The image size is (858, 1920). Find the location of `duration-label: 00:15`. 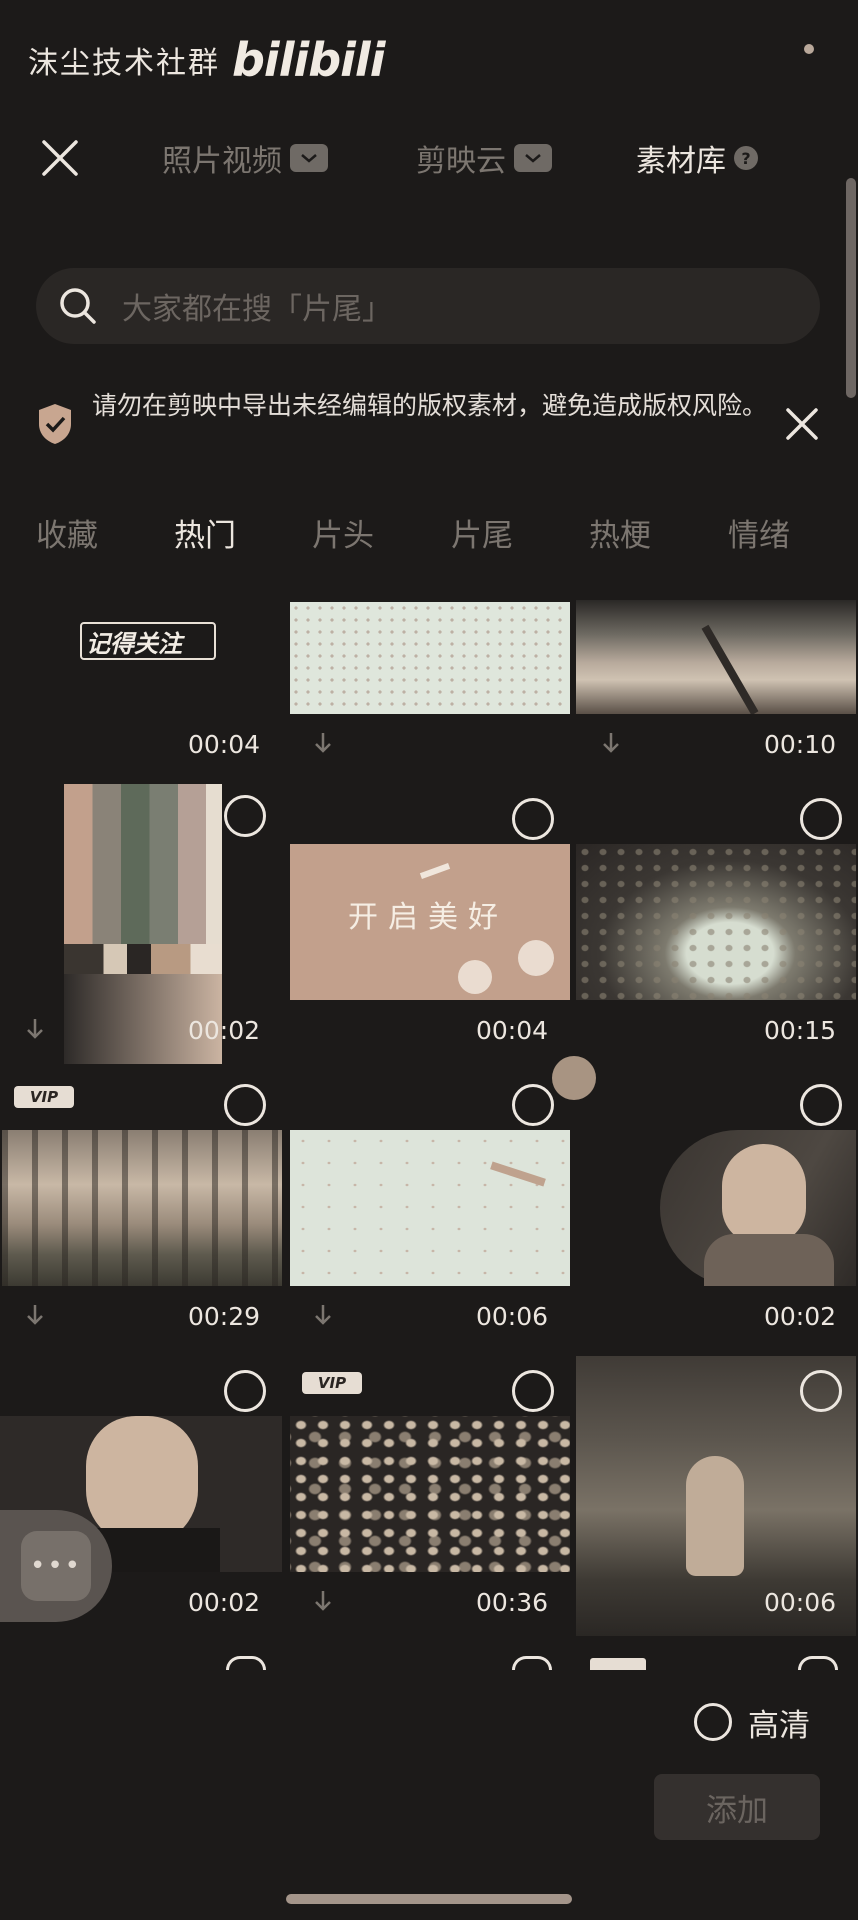

duration-label: 00:15 is located at coordinates (799, 1030).